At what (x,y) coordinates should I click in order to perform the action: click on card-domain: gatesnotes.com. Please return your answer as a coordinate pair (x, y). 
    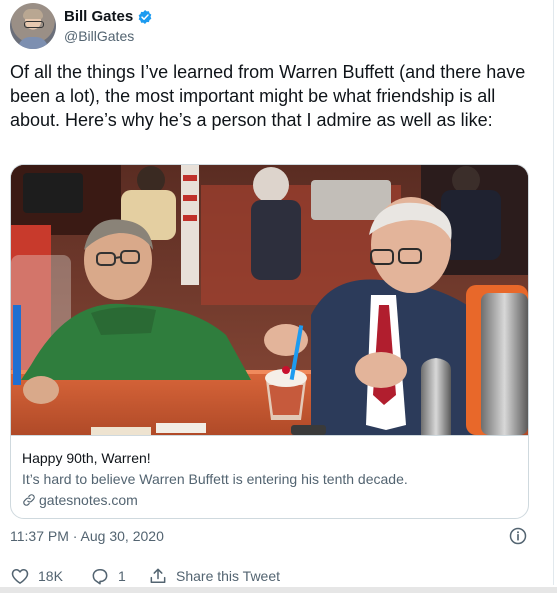
    Looking at the image, I should click on (80, 500).